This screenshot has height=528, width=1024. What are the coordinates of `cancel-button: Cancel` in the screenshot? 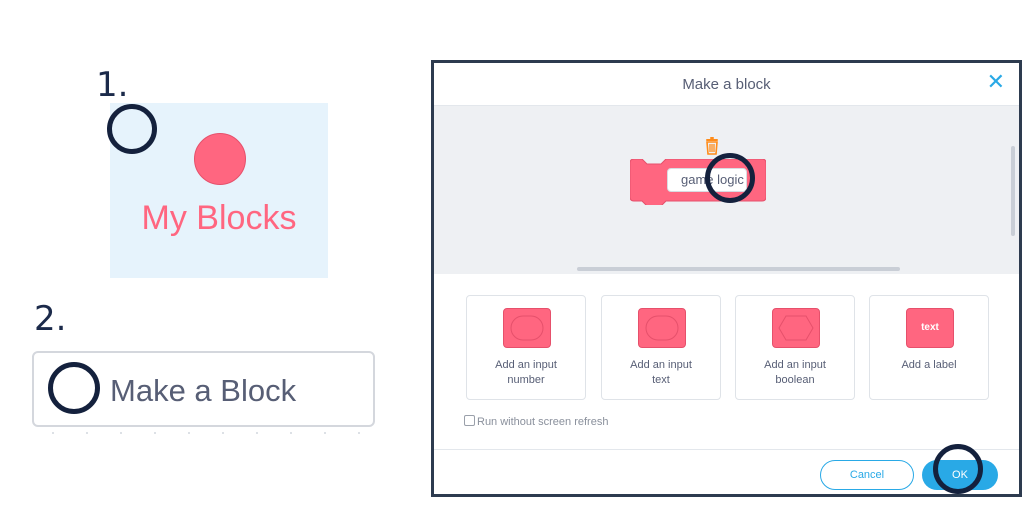 It's located at (867, 475).